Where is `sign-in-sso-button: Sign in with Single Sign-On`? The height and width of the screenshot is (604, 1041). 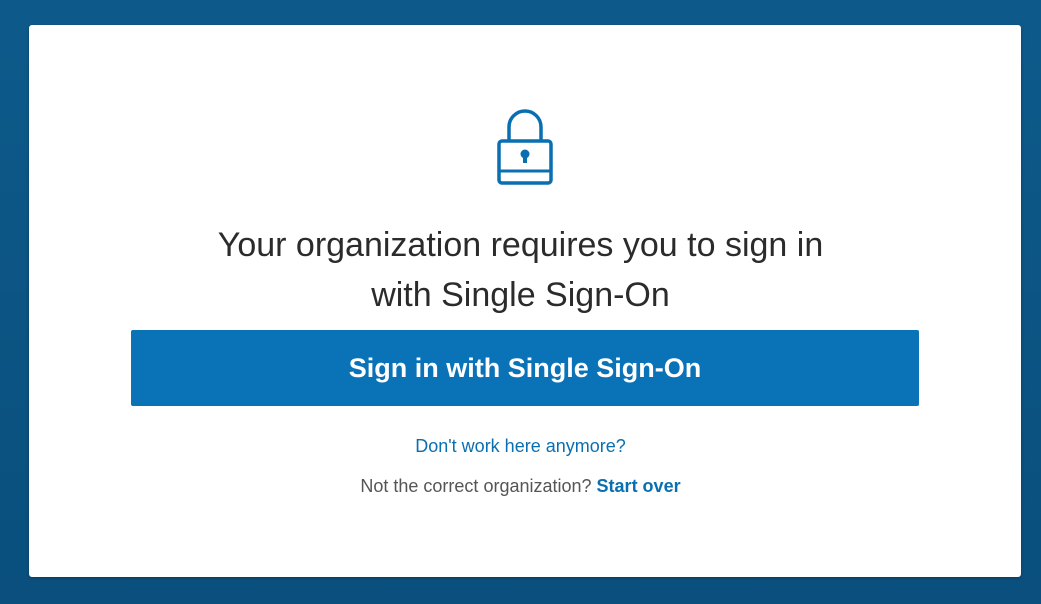 sign-in-sso-button: Sign in with Single Sign-On is located at coordinates (525, 368).